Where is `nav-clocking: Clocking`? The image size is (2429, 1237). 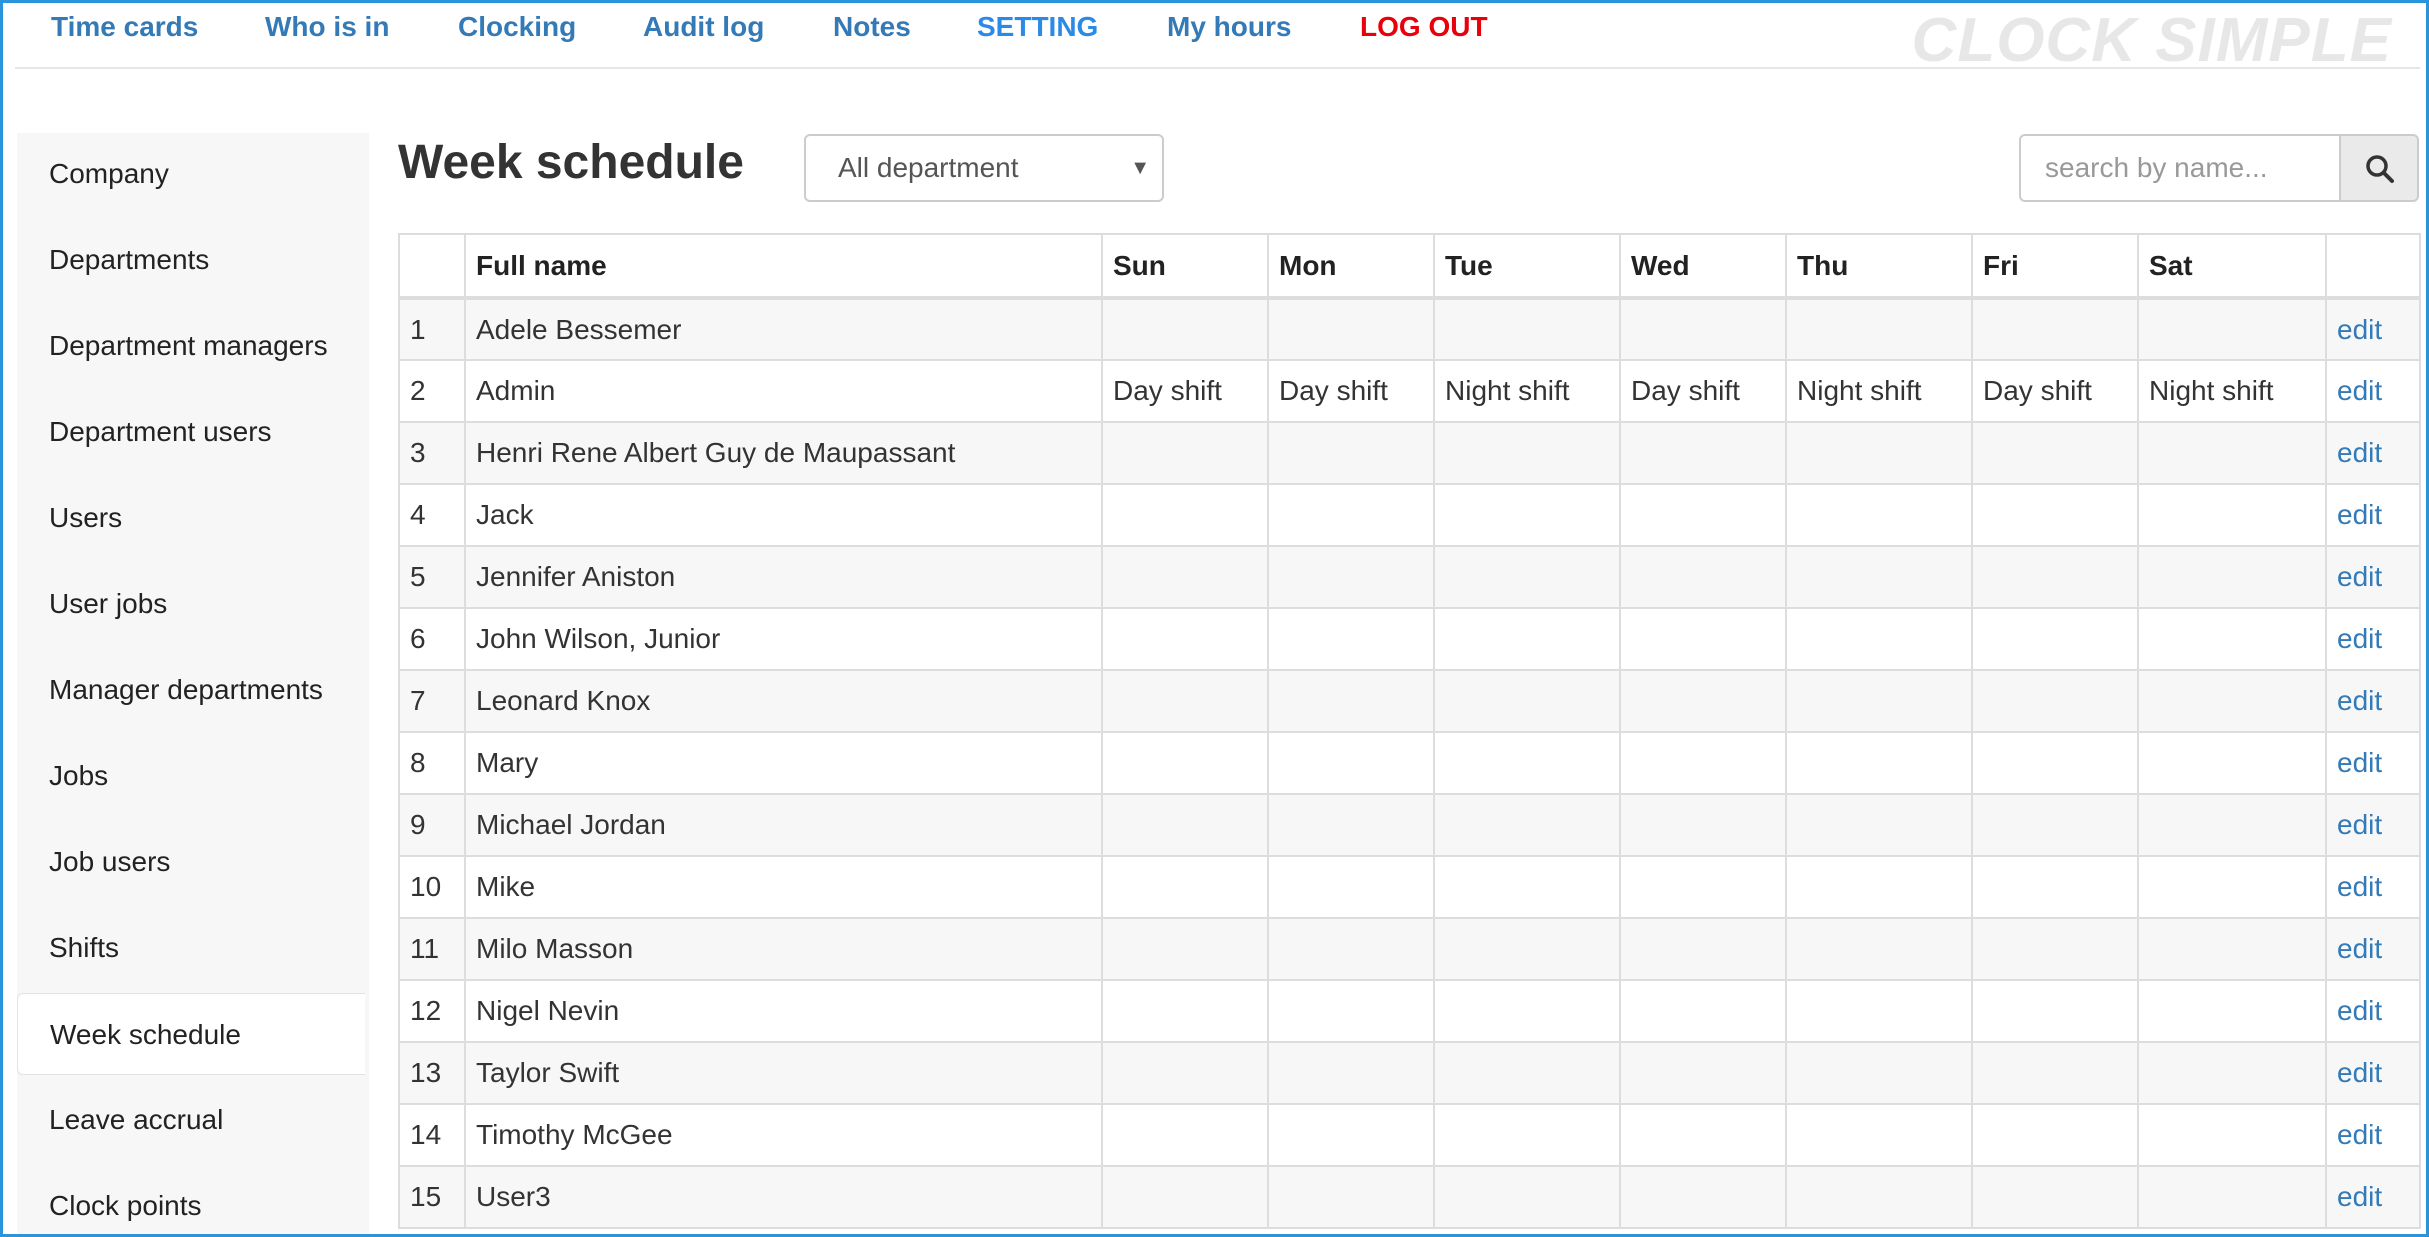
nav-clocking: Clocking is located at coordinates (517, 27).